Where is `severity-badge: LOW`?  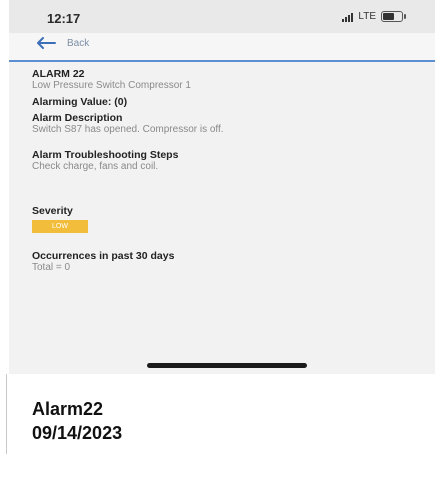
severity-badge: LOW is located at coordinates (60, 226).